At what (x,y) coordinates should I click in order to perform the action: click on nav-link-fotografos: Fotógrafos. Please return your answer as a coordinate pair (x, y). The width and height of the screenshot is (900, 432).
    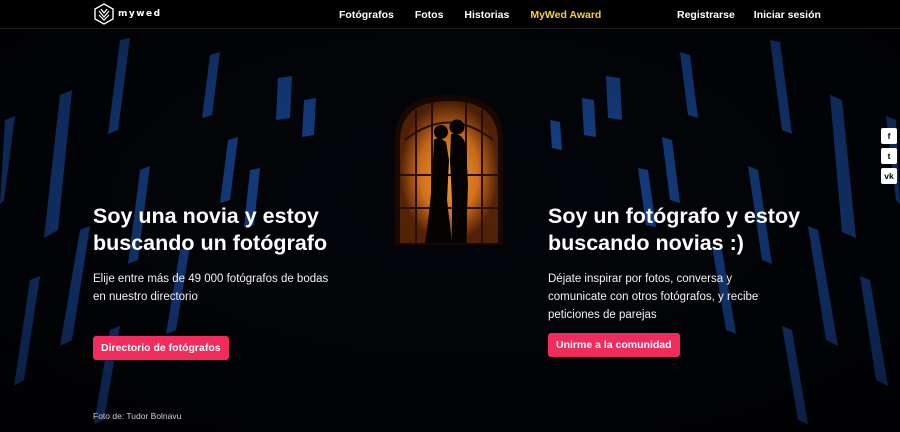
    Looking at the image, I should click on (366, 15).